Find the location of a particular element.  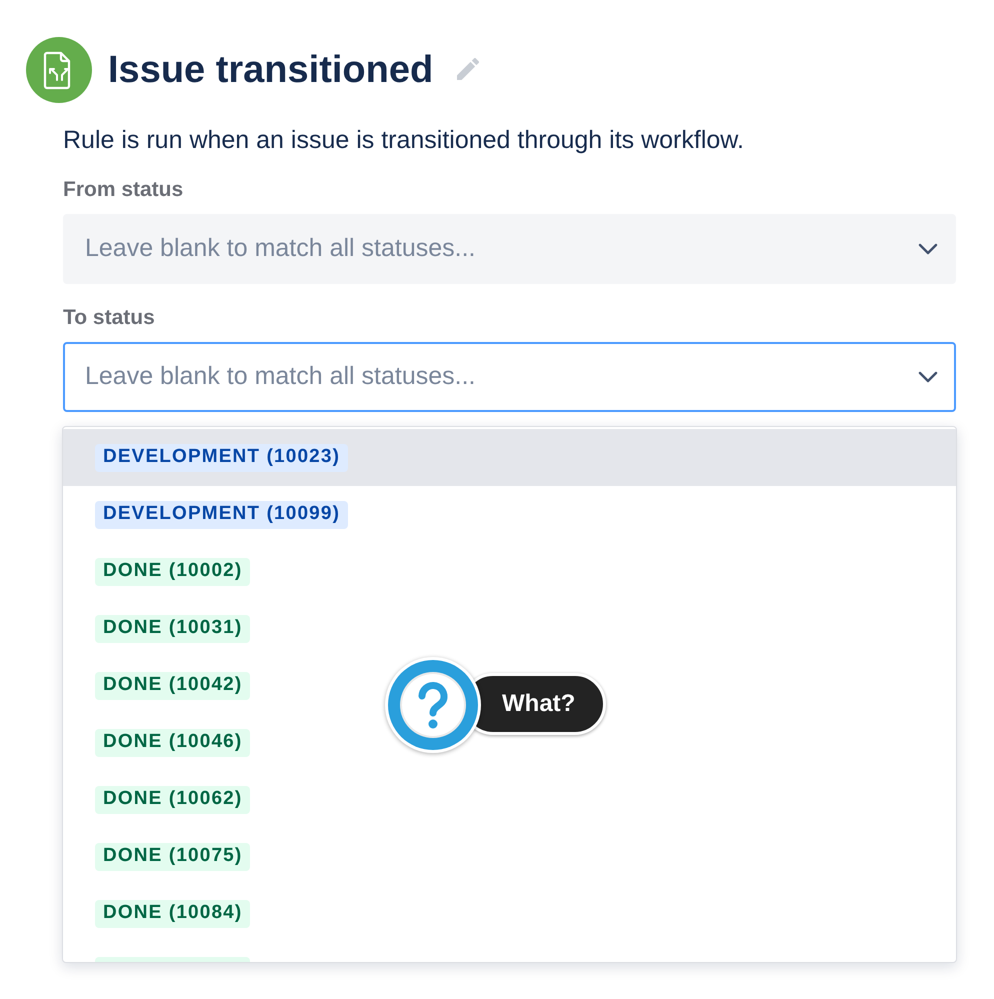

status-lozenge: DEVELOPMENT (10023) is located at coordinates (221, 458).